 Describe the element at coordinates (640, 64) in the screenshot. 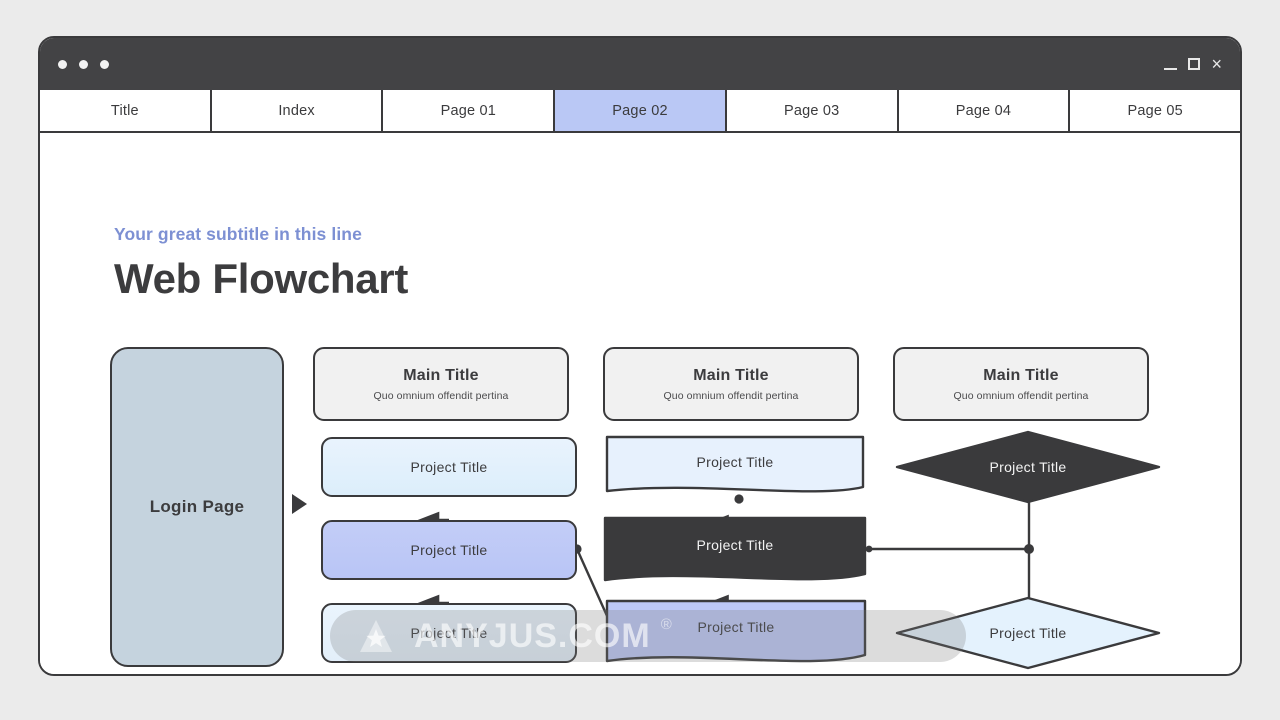

I see `window-titlebar: ×` at that location.